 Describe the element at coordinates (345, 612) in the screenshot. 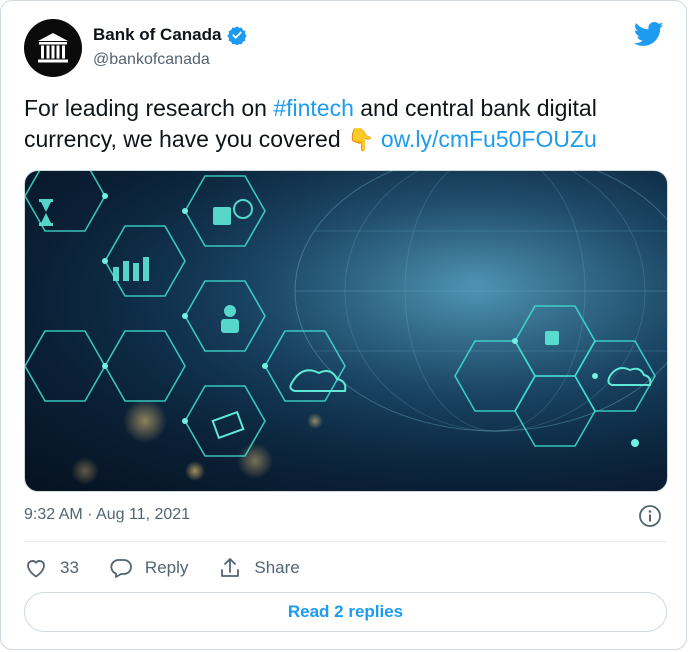

I see `read-replies-button: Read 2 replies` at that location.